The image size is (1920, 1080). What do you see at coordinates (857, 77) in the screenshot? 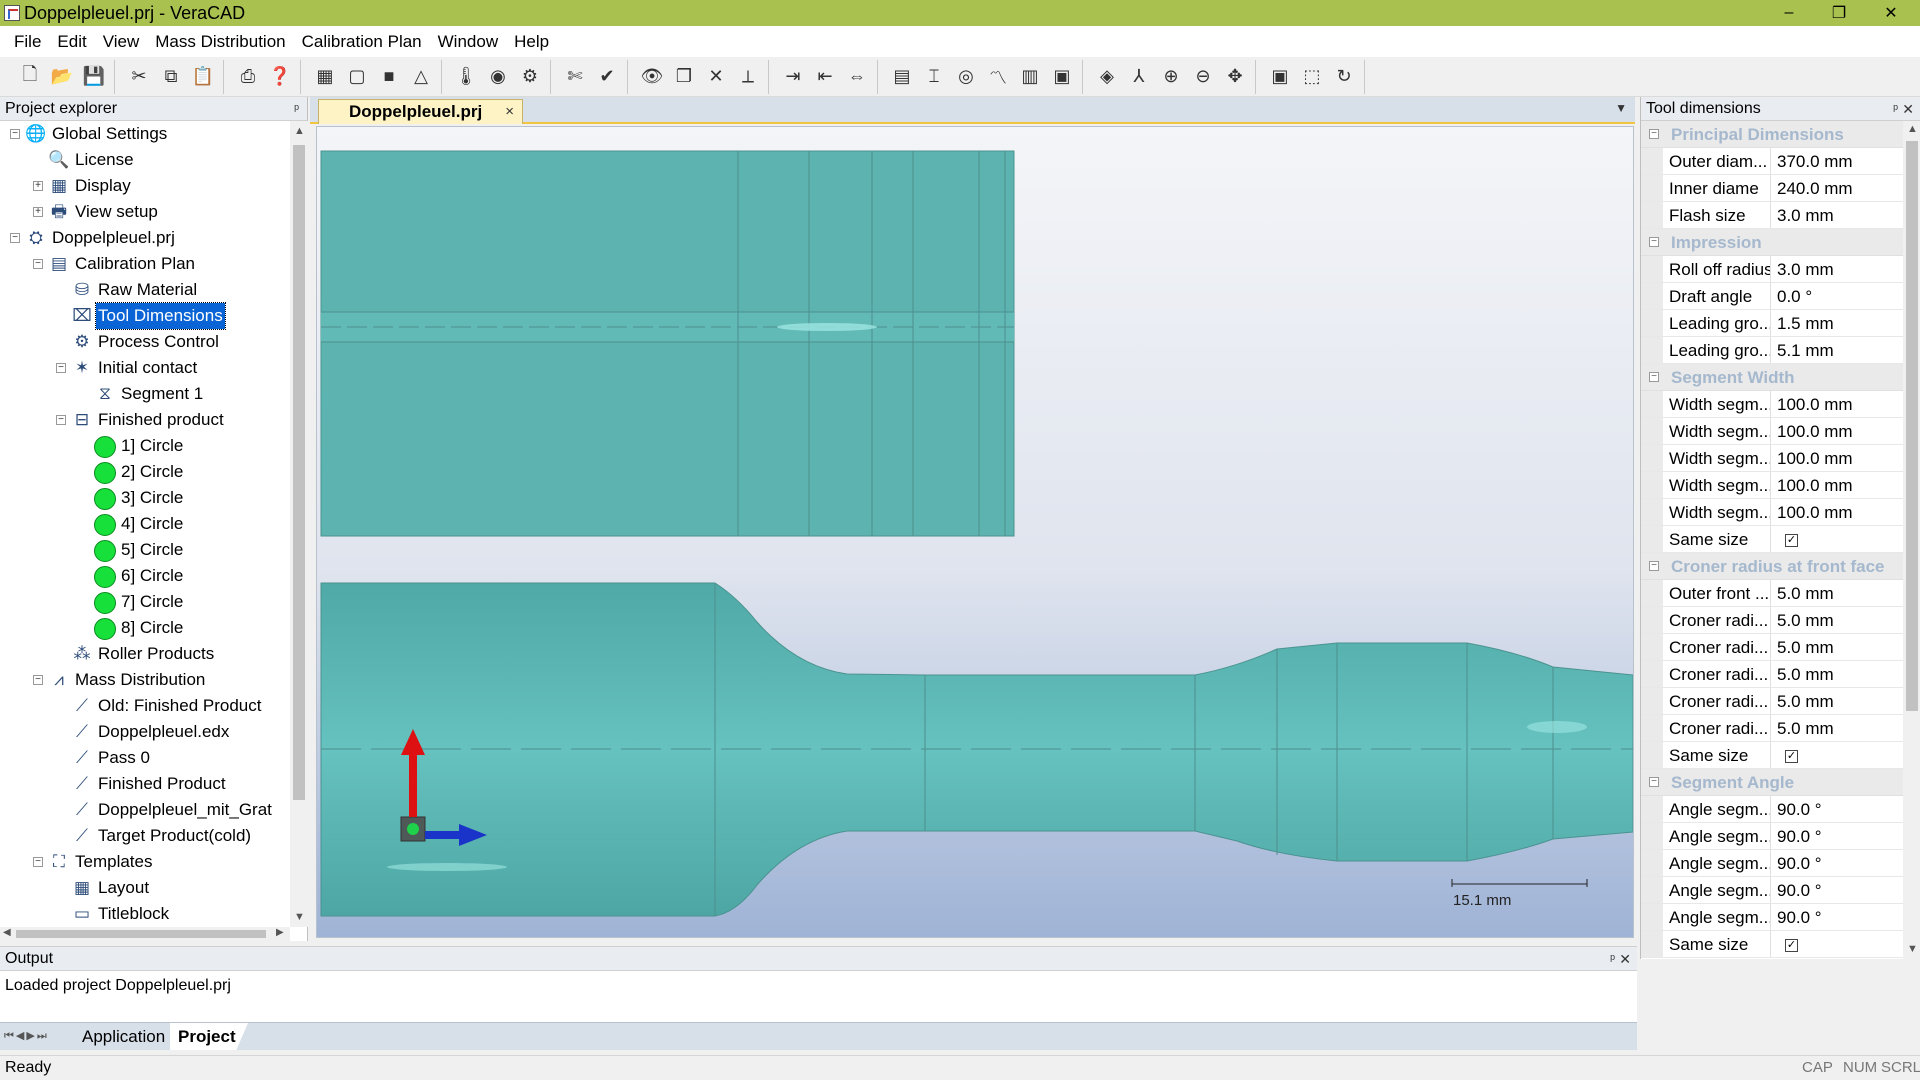
I see `align-icon: ⇔` at bounding box center [857, 77].